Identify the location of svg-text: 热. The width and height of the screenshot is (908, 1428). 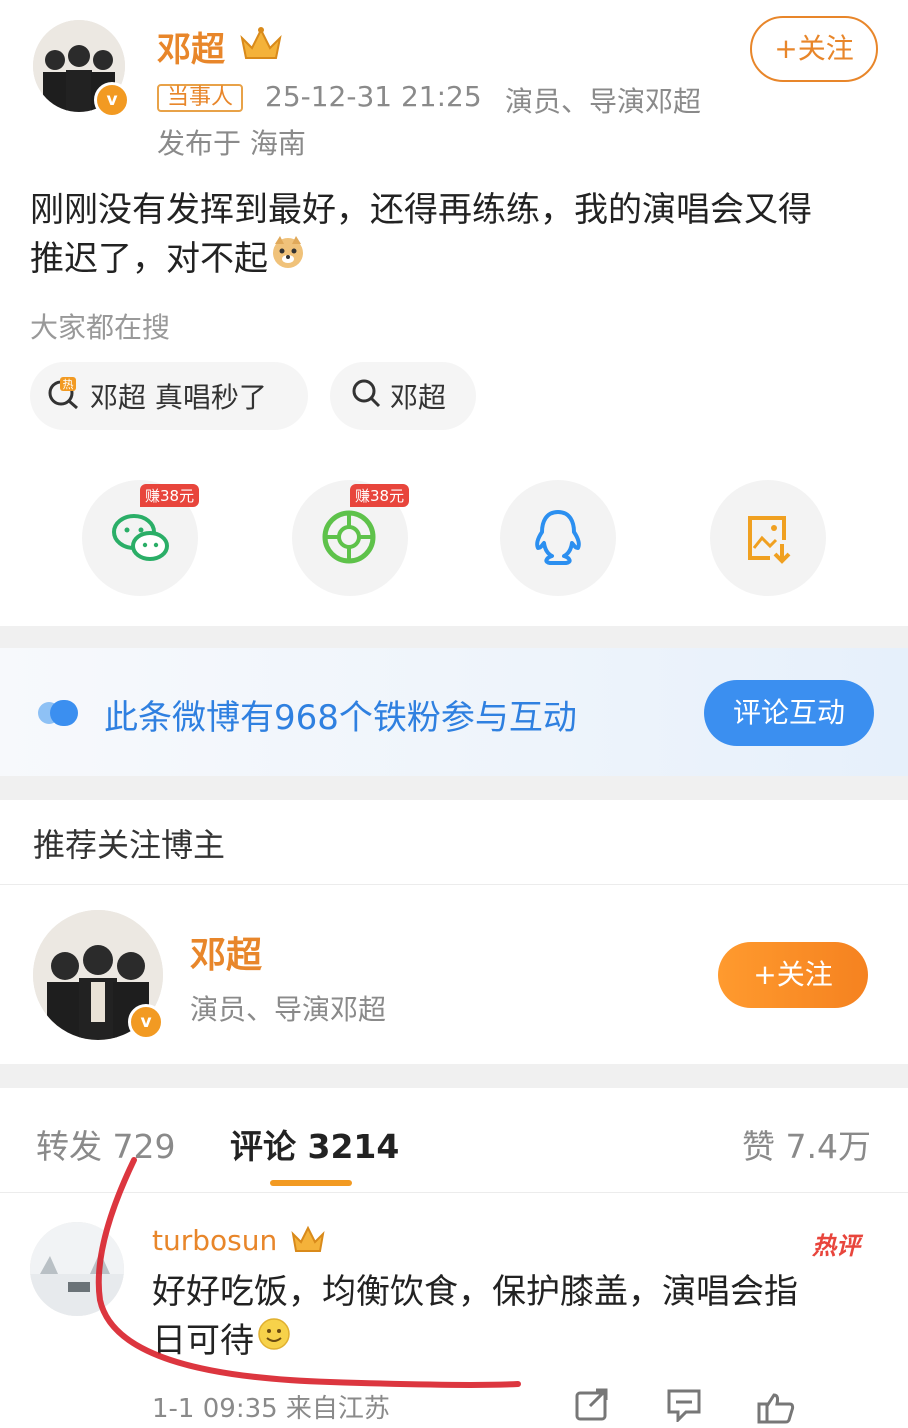
(68, 384).